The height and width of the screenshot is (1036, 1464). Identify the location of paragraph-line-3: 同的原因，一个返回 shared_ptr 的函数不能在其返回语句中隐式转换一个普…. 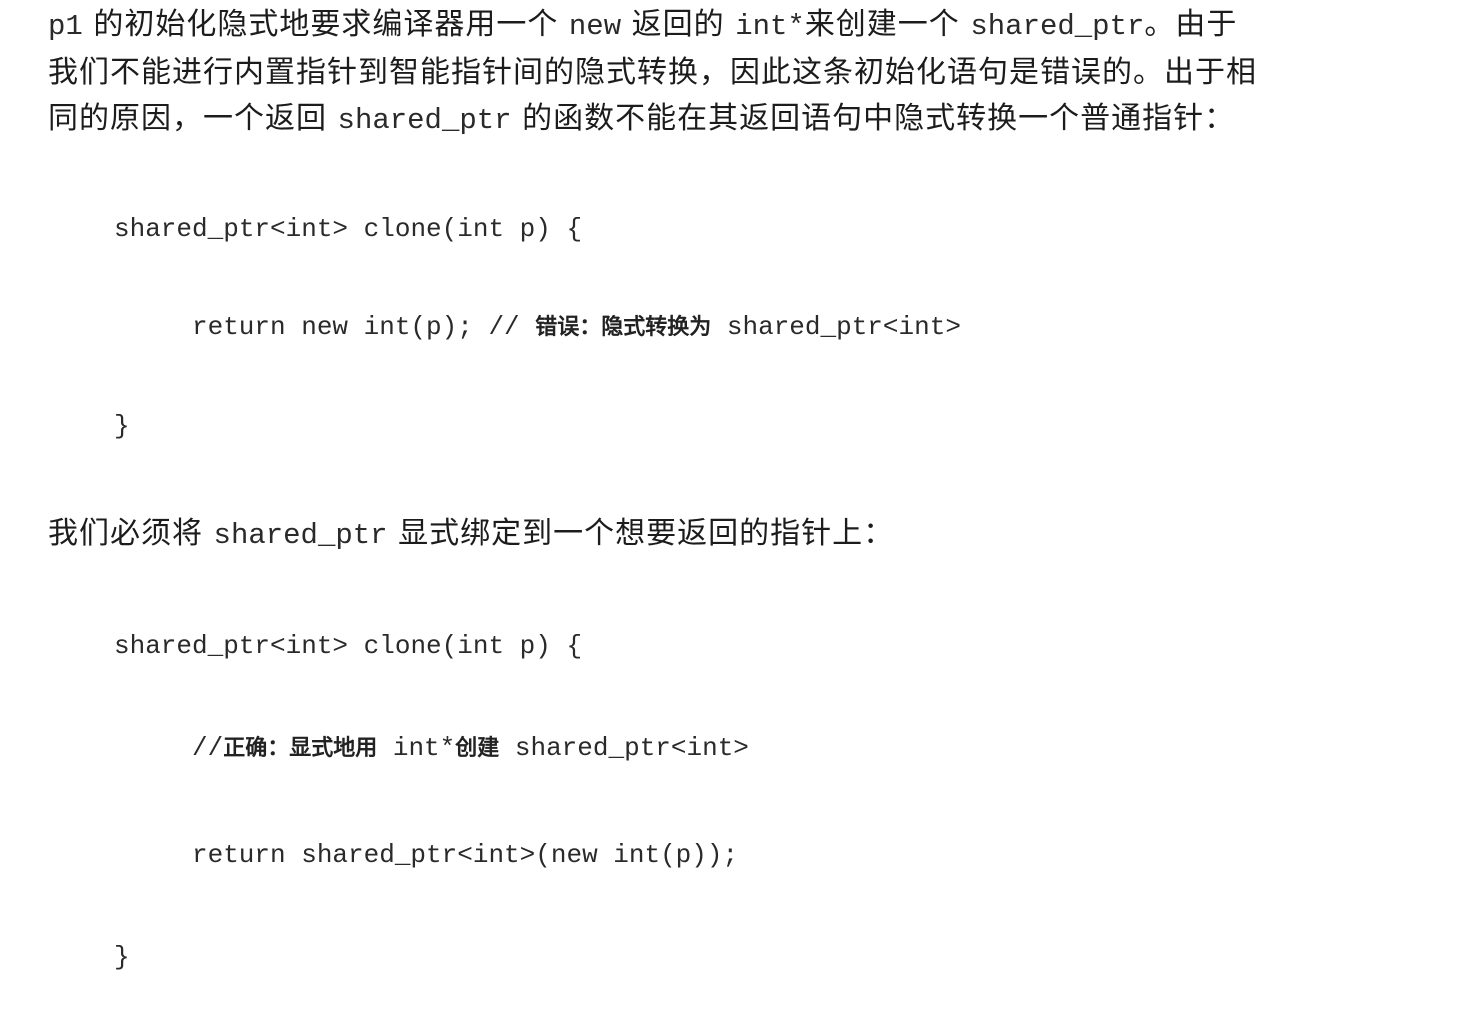
(748, 120).